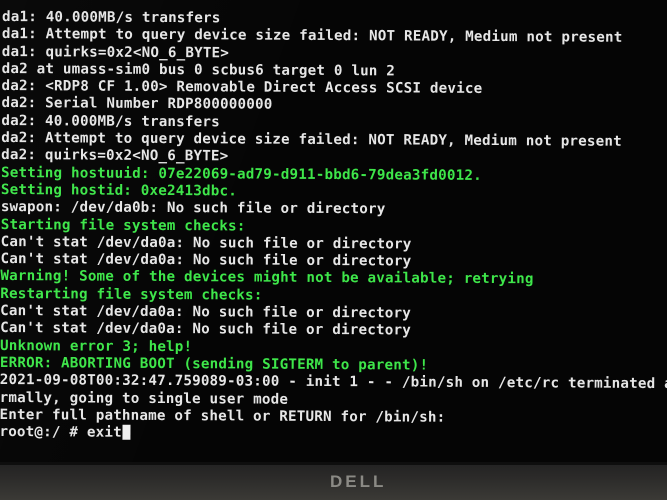 The width and height of the screenshot is (667, 500). What do you see at coordinates (332, 434) in the screenshot?
I see `shell-prompt-line: root@:/ # exit` at bounding box center [332, 434].